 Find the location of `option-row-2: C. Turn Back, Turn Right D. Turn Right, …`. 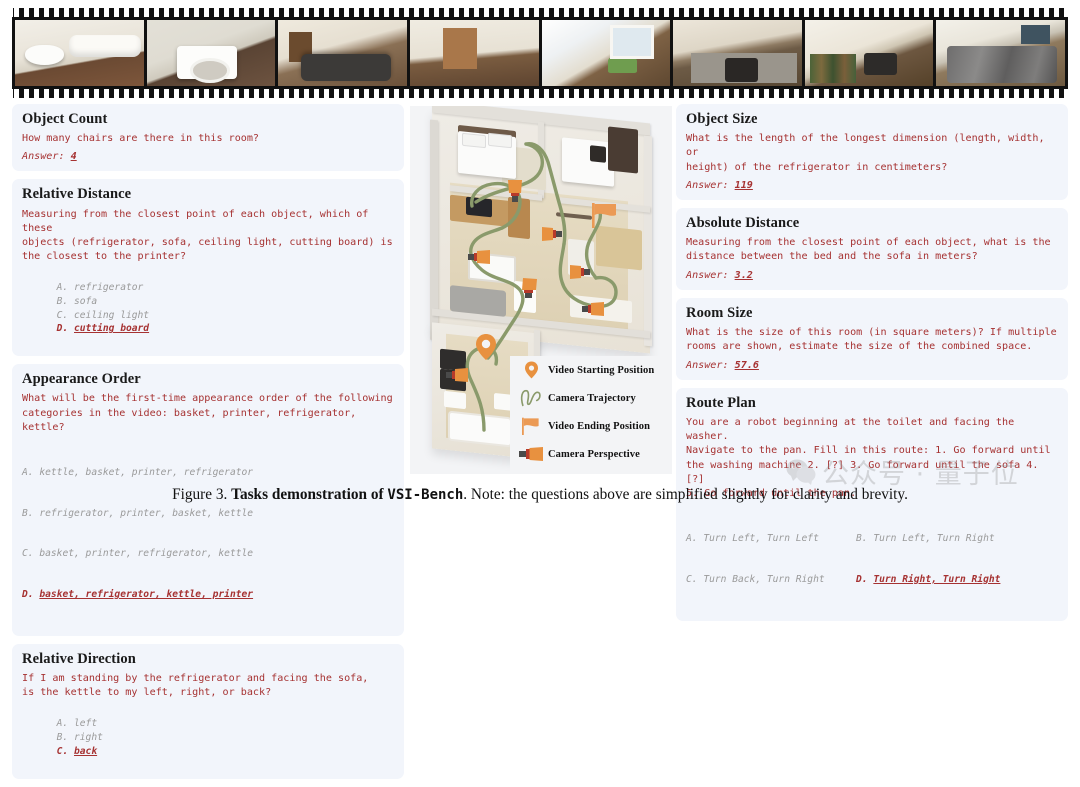

option-row-2: C. Turn Back, Turn Right D. Turn Right, … is located at coordinates (872, 580).